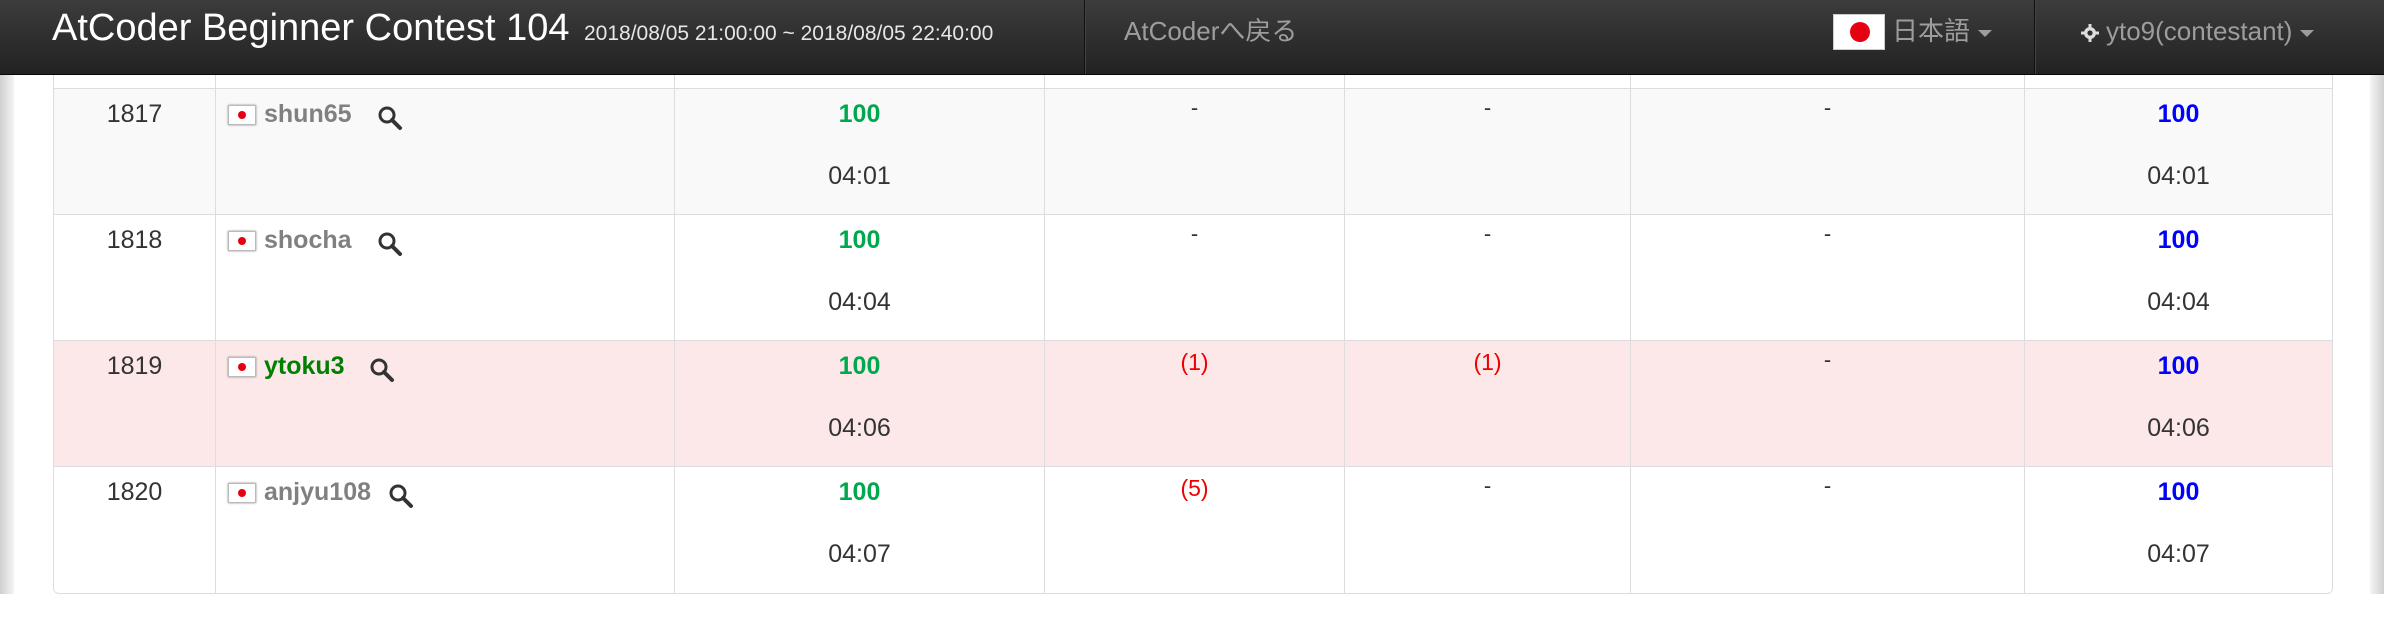  What do you see at coordinates (1487, 362) in the screenshot?
I see `problem-c-result: (1)` at bounding box center [1487, 362].